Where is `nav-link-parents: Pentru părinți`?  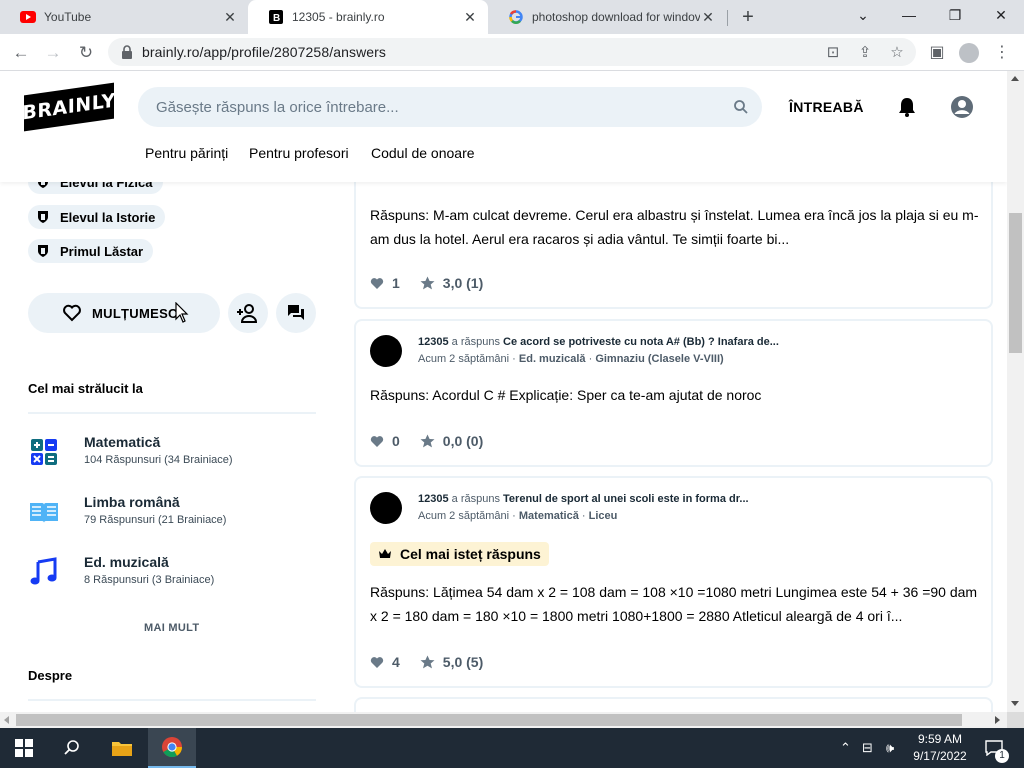 nav-link-parents: Pentru părinți is located at coordinates (186, 153).